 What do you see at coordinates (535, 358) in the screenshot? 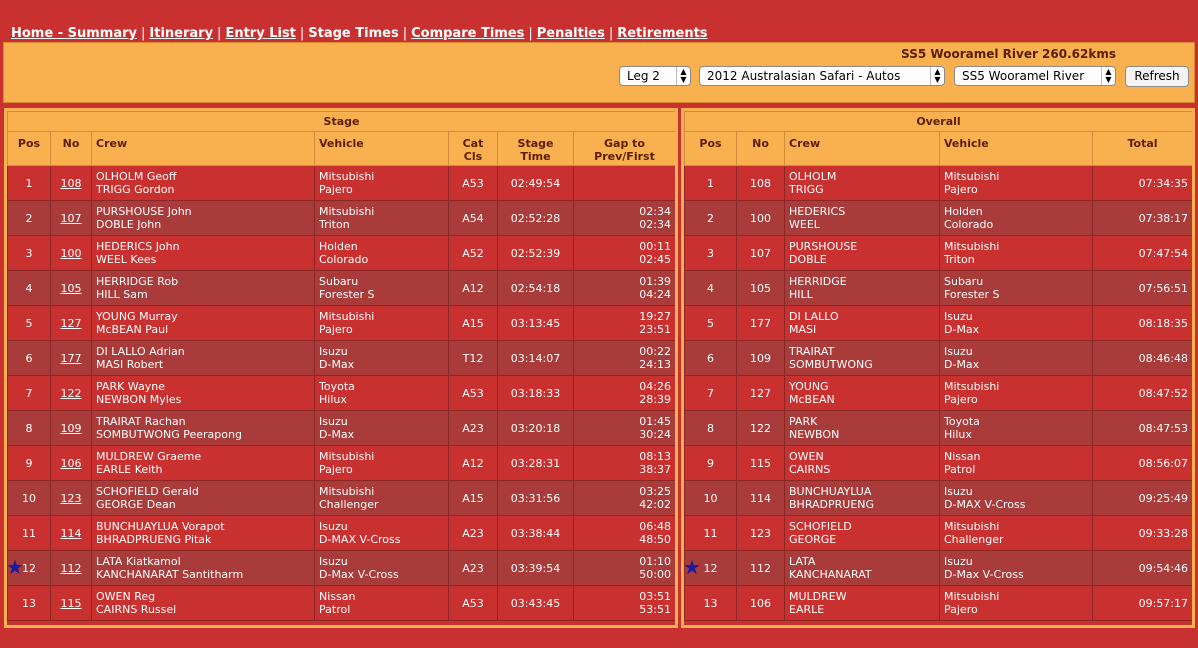
I see `stage-time-cell: 03:14:07` at bounding box center [535, 358].